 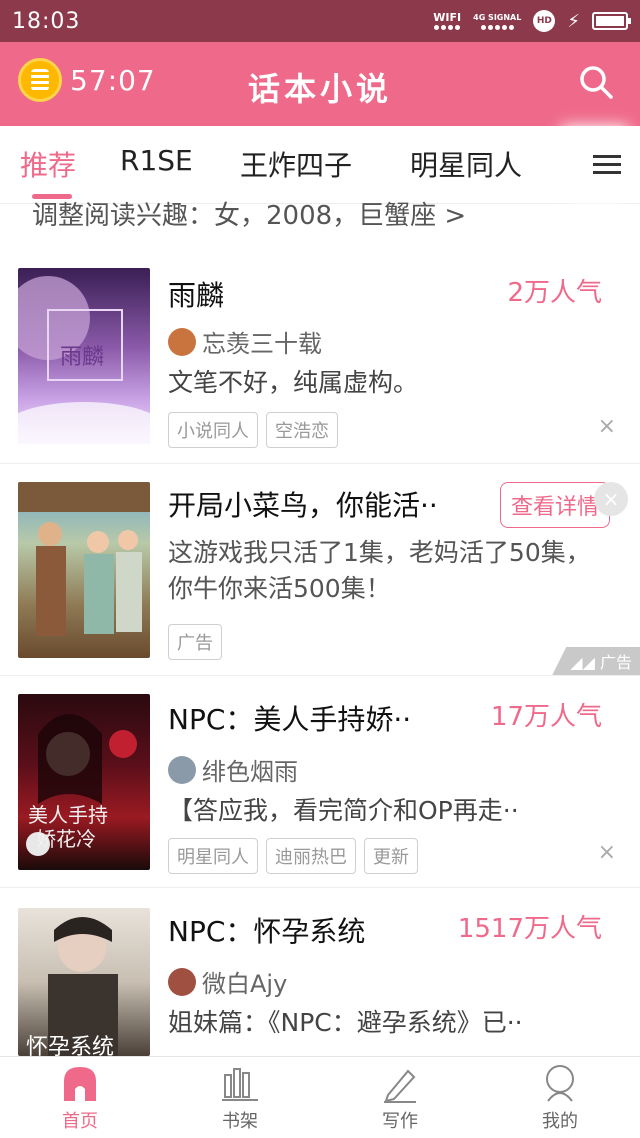 I want to click on search-icon, so click(x=596, y=82).